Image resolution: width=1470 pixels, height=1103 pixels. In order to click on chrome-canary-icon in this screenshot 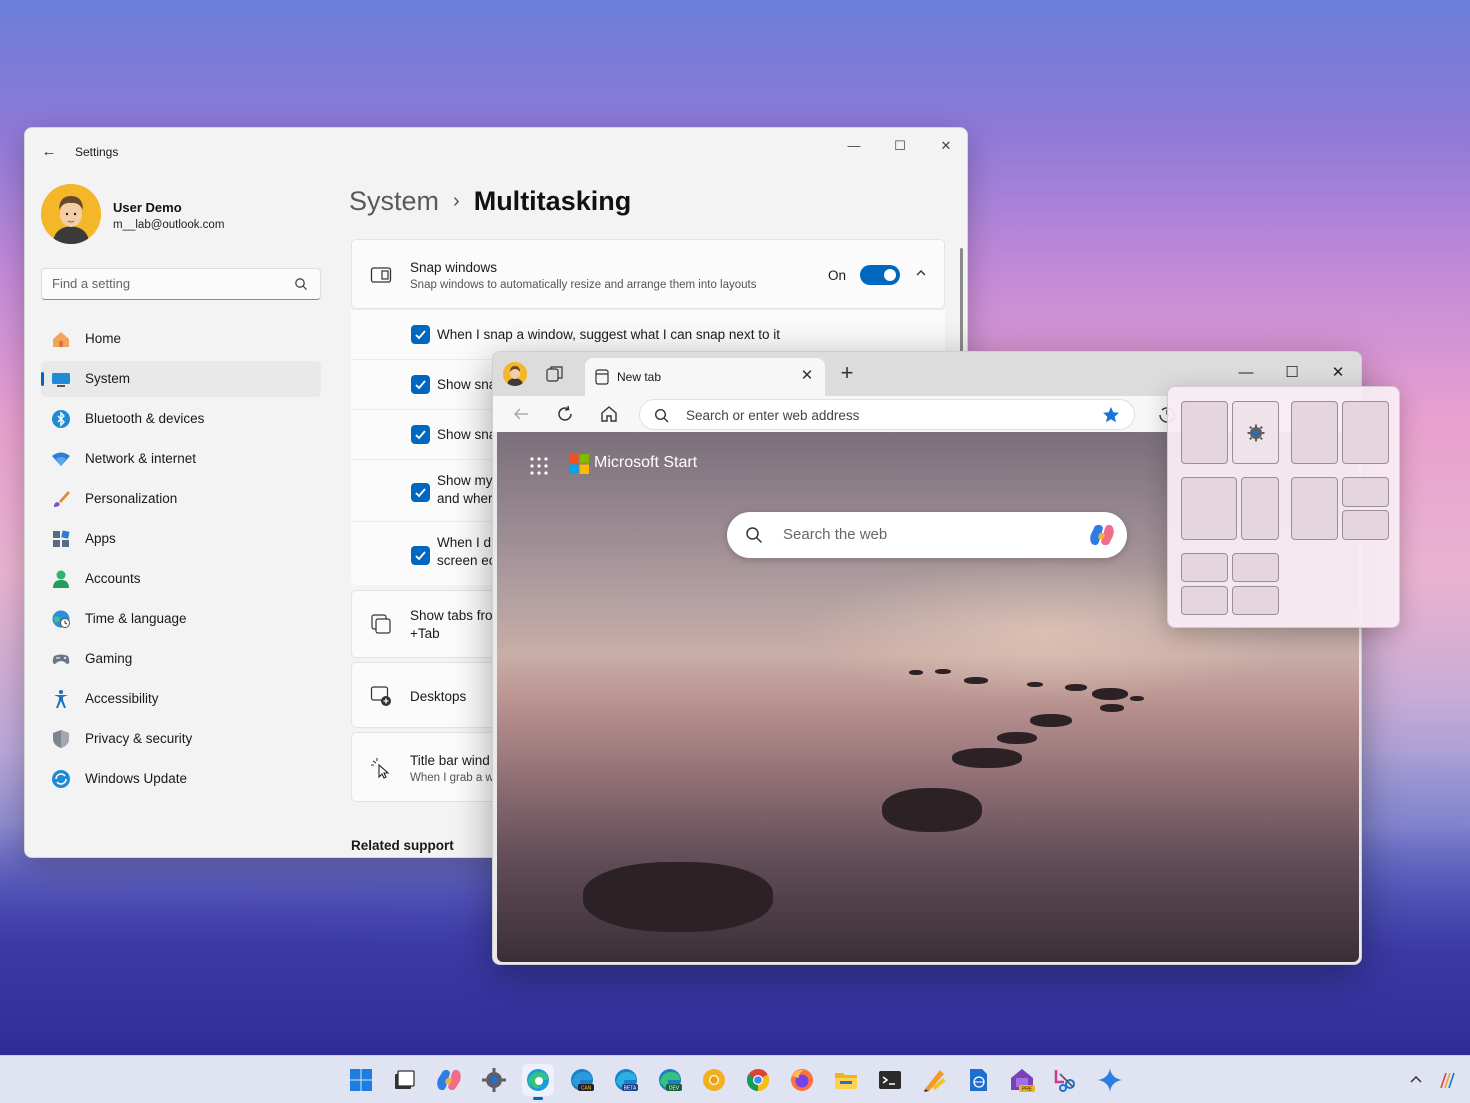, I will do `click(714, 1080)`.